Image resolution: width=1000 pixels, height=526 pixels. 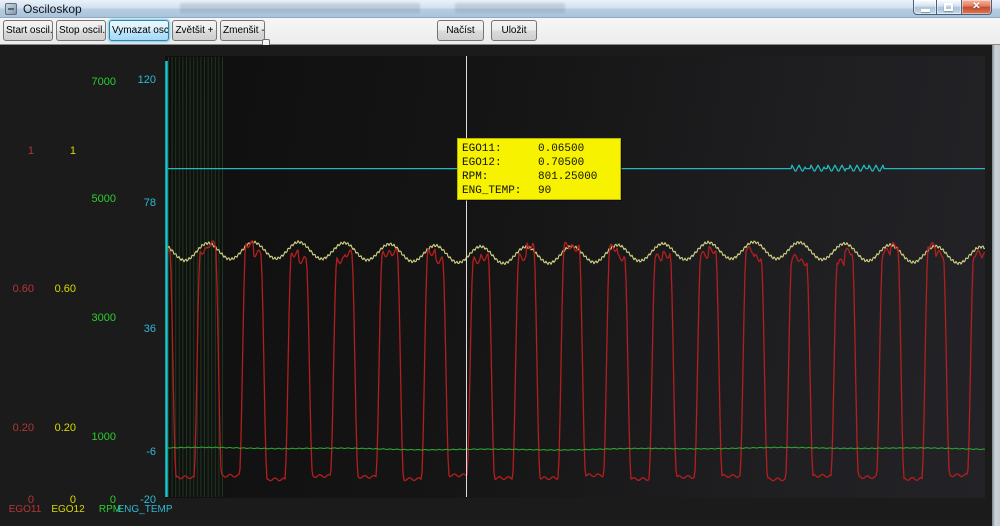 I want to click on axis-tick-rpm: 1000, so click(x=103, y=437).